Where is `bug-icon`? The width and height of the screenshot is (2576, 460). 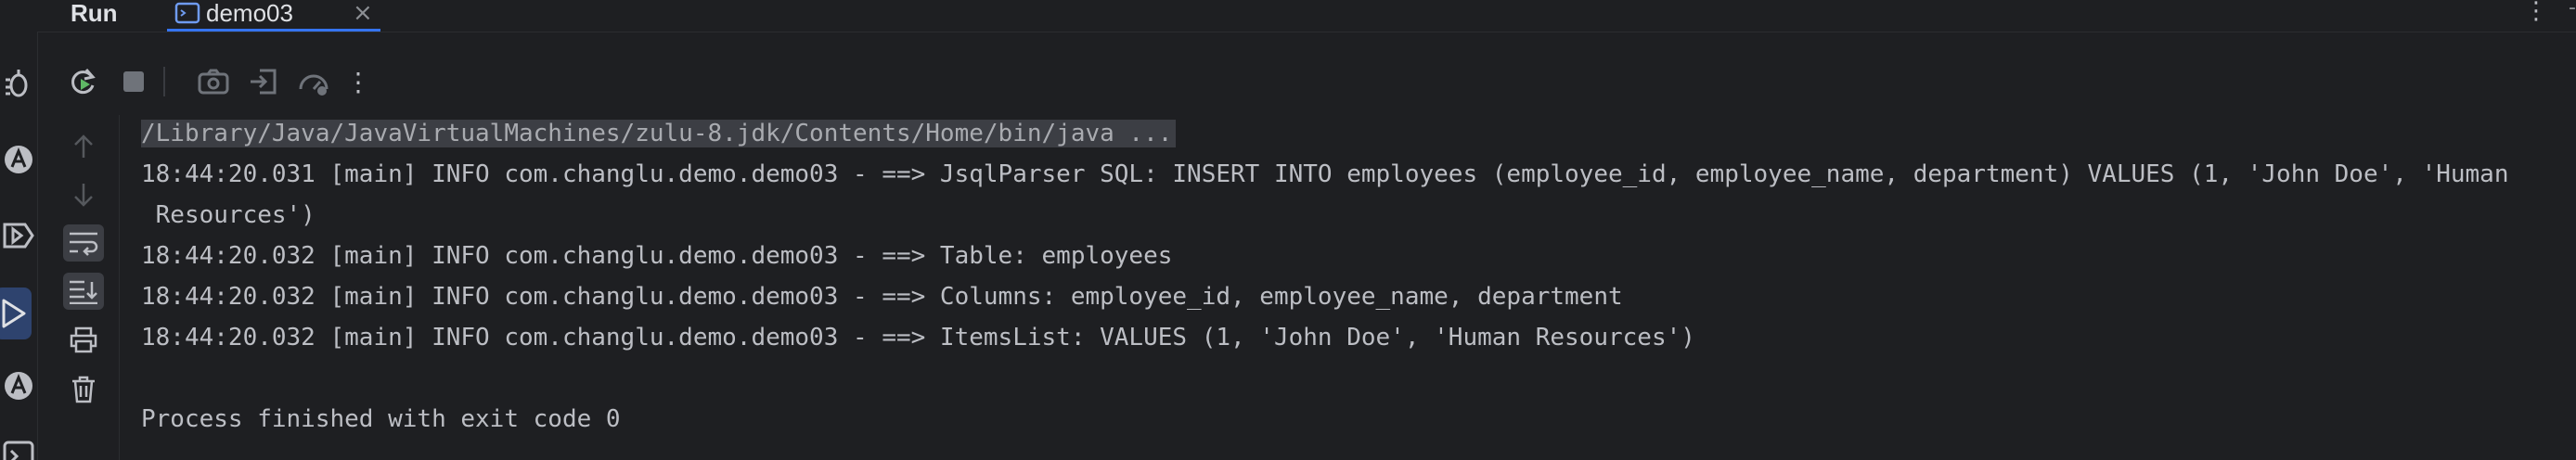
bug-icon is located at coordinates (18, 87).